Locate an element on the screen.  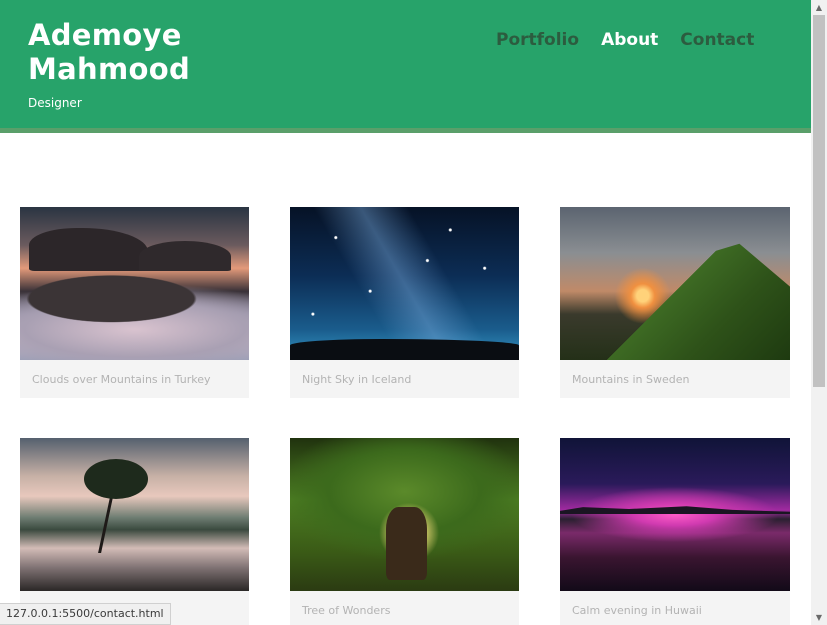
gallery-caption: Tree of Wonders is located at coordinates (346, 610).